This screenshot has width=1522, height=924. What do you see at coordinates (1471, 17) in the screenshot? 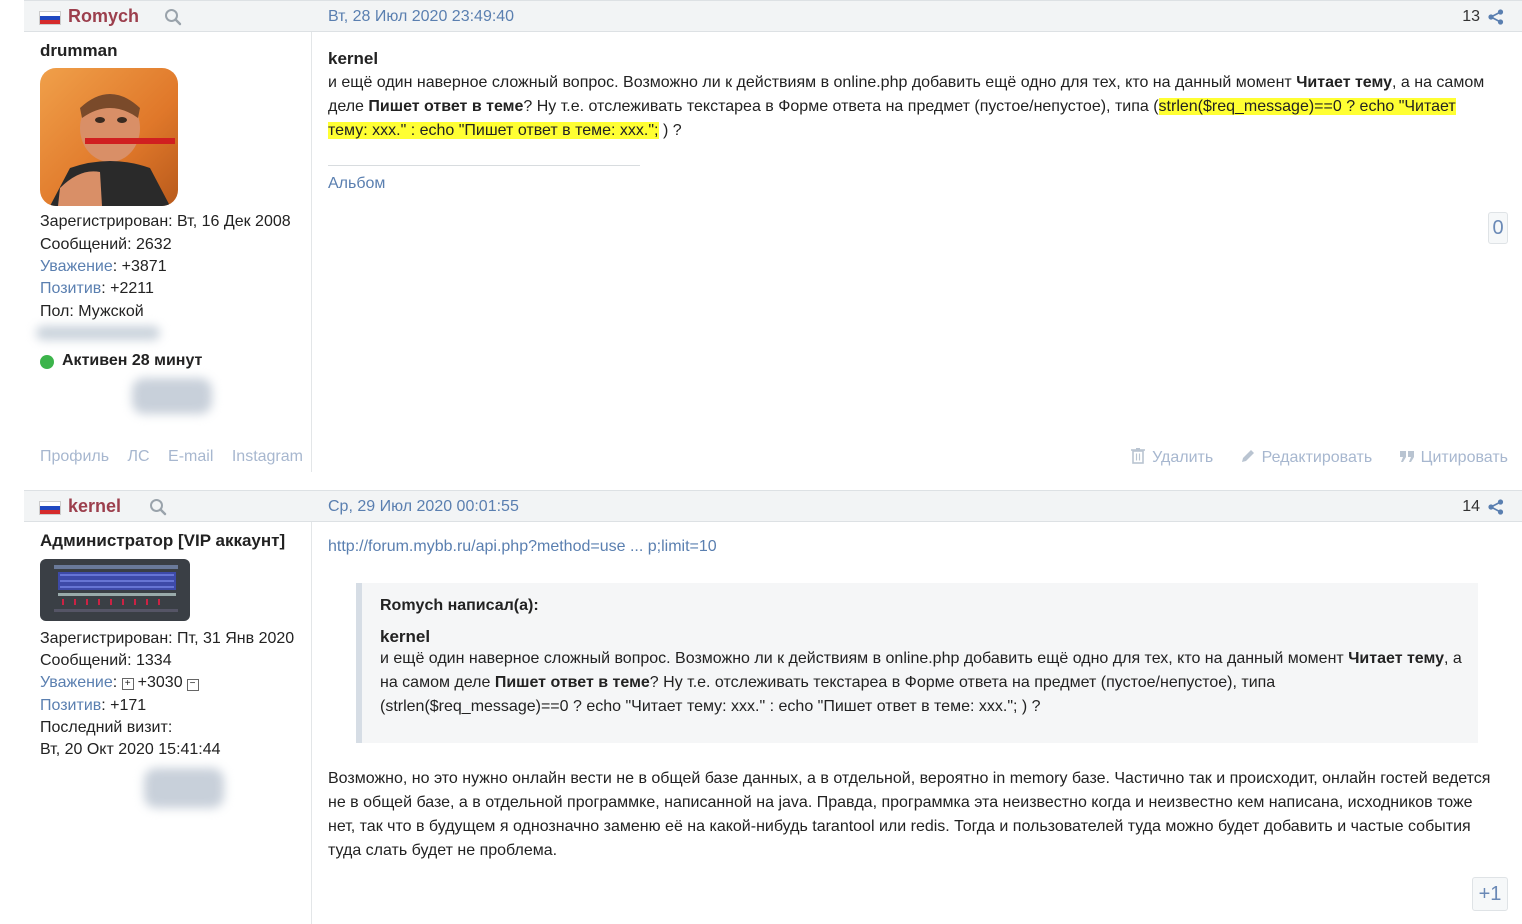
I see `post-number: 13` at bounding box center [1471, 17].